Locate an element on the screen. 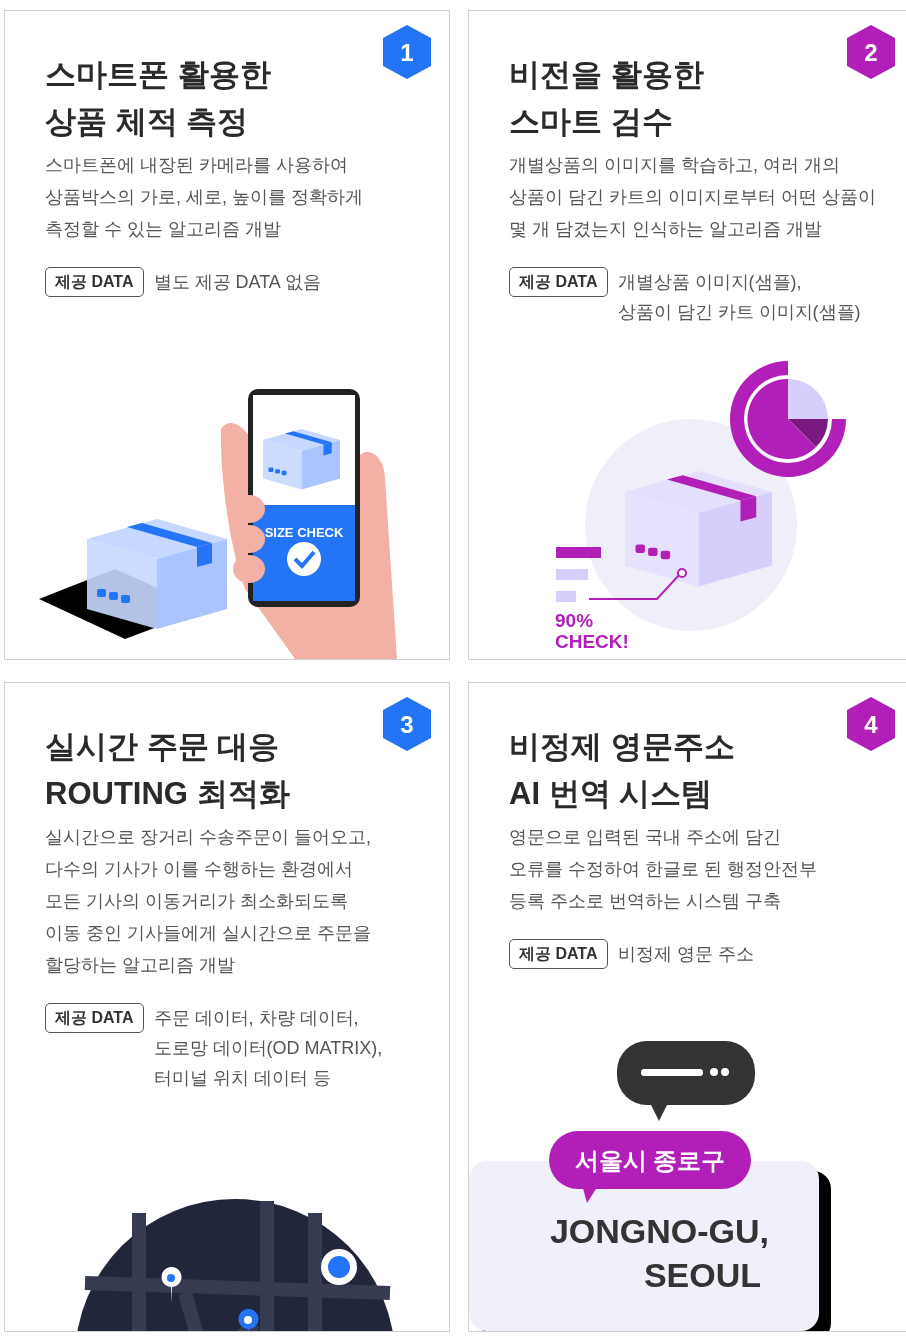 The width and height of the screenshot is (906, 1336). number-badge: 1 is located at coordinates (407, 52).